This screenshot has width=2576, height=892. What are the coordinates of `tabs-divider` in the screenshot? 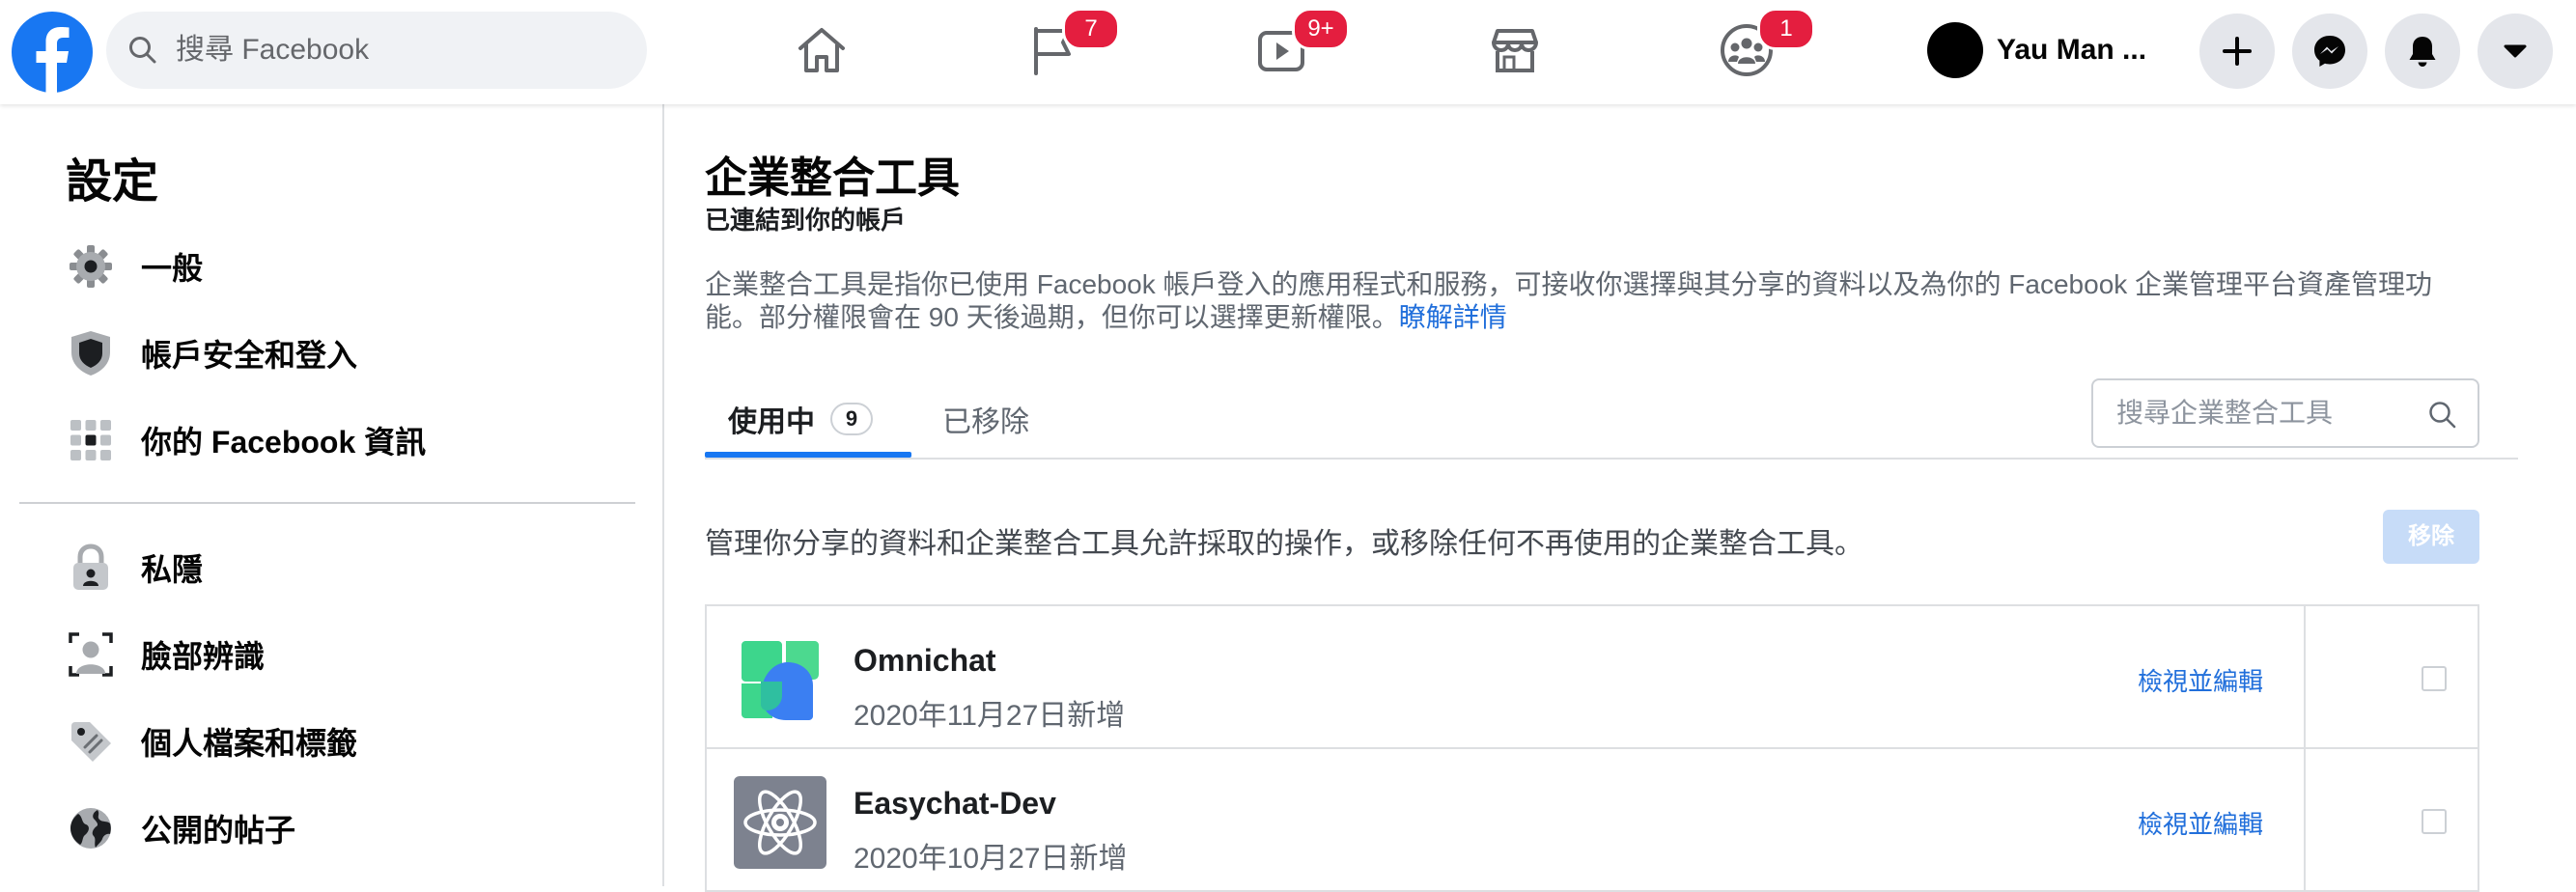 It's located at (1612, 459).